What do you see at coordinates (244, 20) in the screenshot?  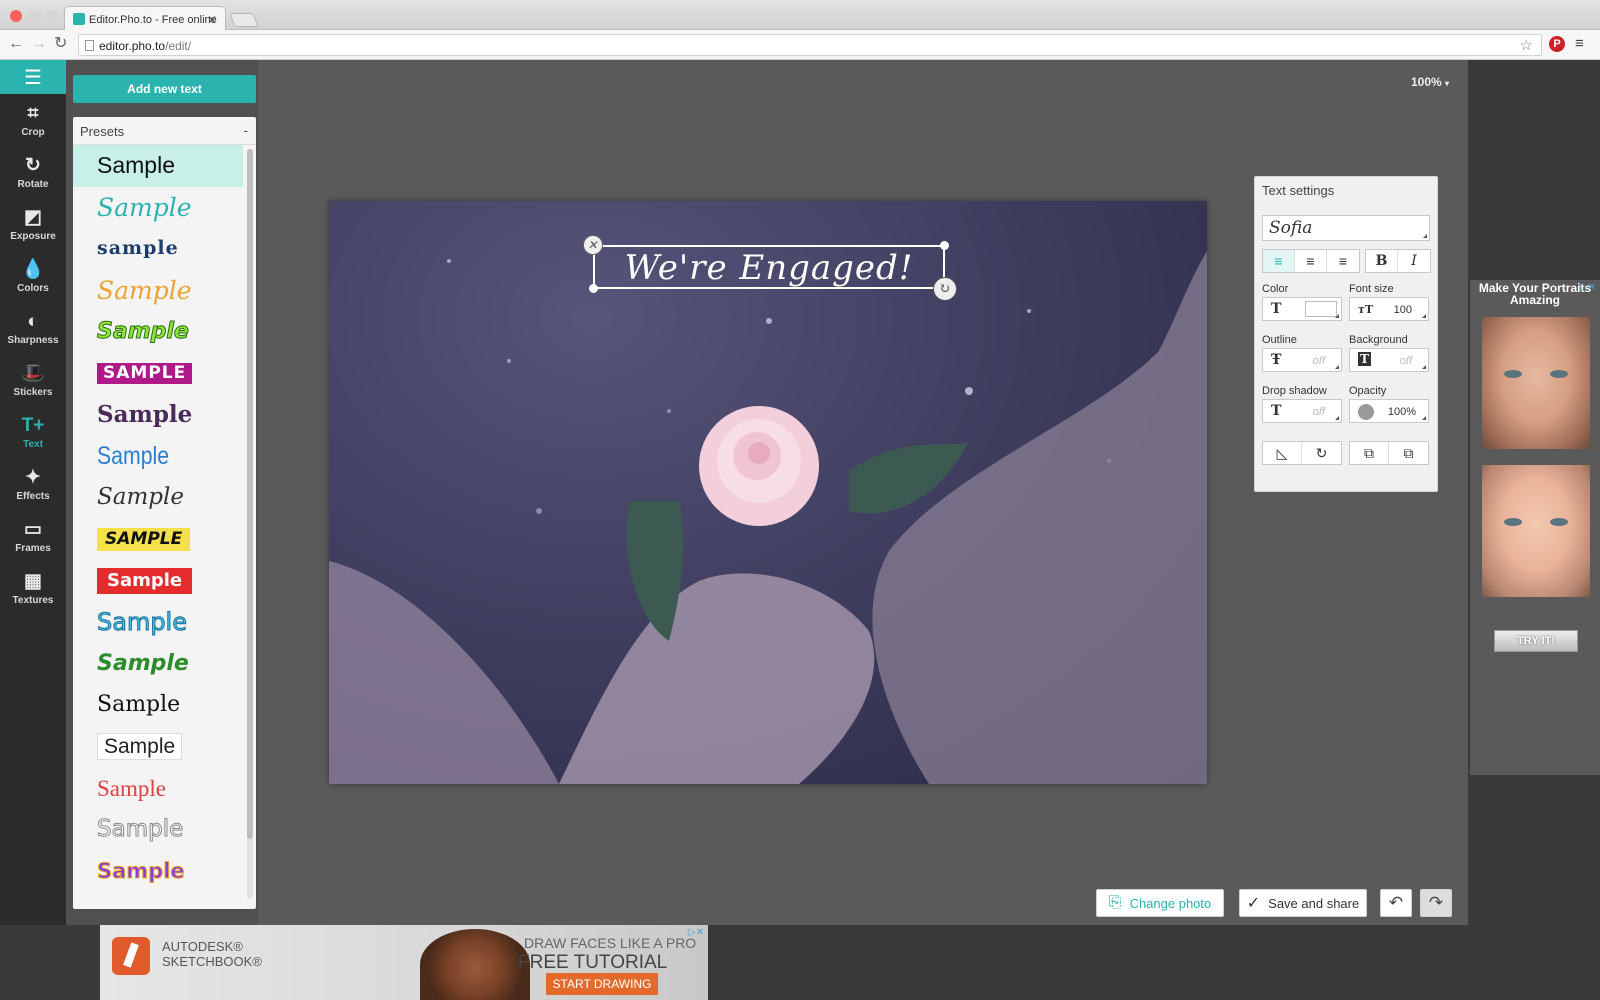 I see `new-tab-button` at bounding box center [244, 20].